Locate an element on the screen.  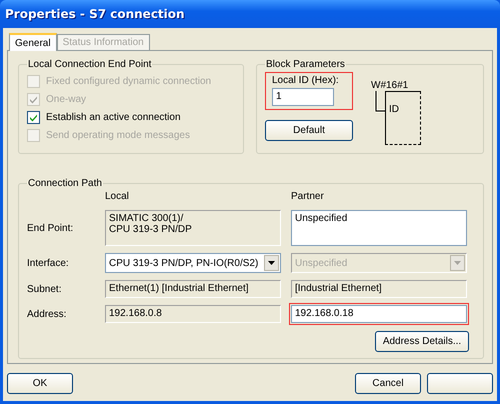
default-button: Default is located at coordinates (309, 130).